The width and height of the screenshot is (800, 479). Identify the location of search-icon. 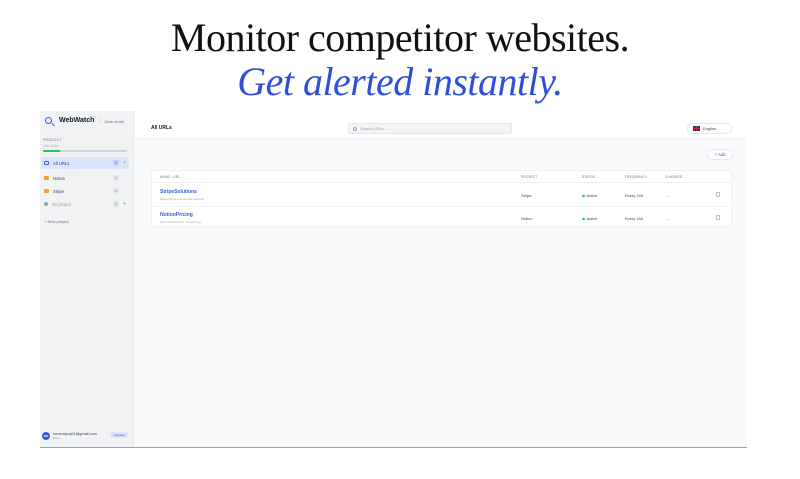
(355, 128).